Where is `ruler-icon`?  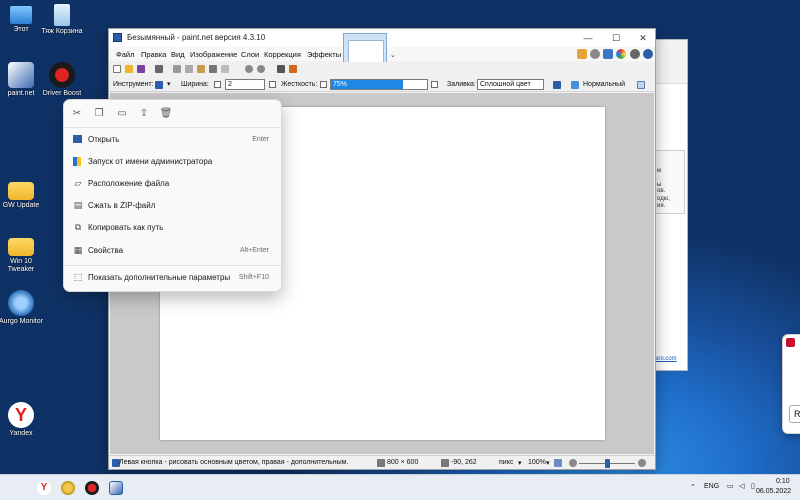 ruler-icon is located at coordinates (293, 69).